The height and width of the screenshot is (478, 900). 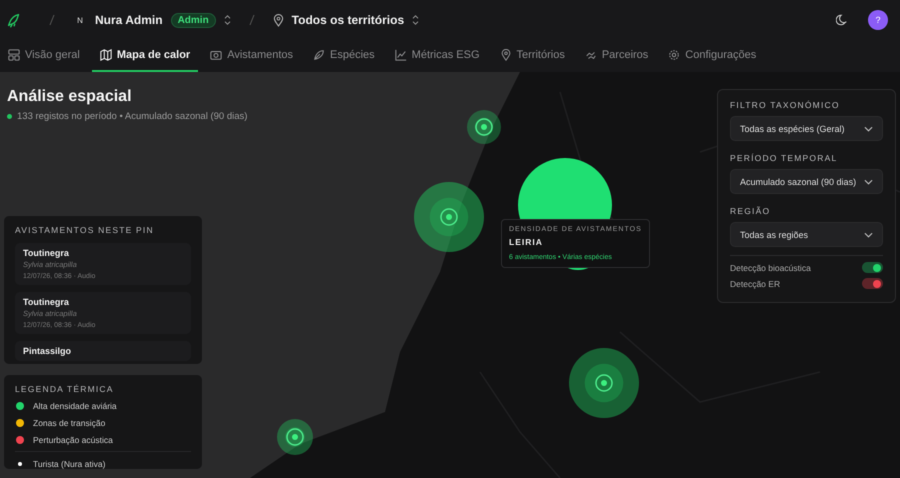 What do you see at coordinates (348, 20) in the screenshot?
I see `territory-selector: Todos os territórios` at bounding box center [348, 20].